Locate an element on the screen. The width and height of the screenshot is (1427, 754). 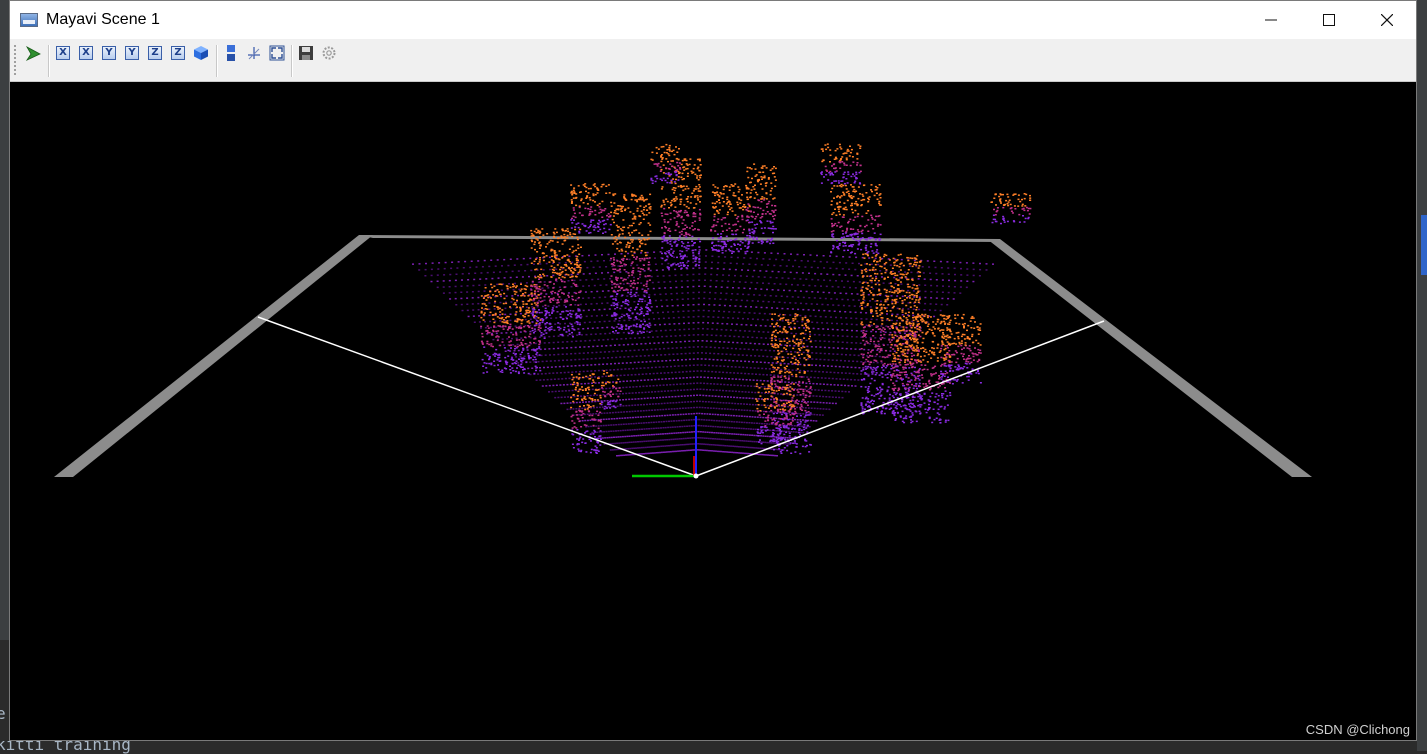
origin-point is located at coordinates (696, 476).